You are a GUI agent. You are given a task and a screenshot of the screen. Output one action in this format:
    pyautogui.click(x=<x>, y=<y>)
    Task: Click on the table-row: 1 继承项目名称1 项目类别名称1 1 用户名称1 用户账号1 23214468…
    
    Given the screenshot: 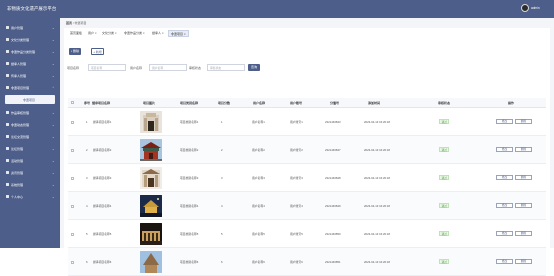 What is the action you would take?
    pyautogui.click(x=307, y=122)
    